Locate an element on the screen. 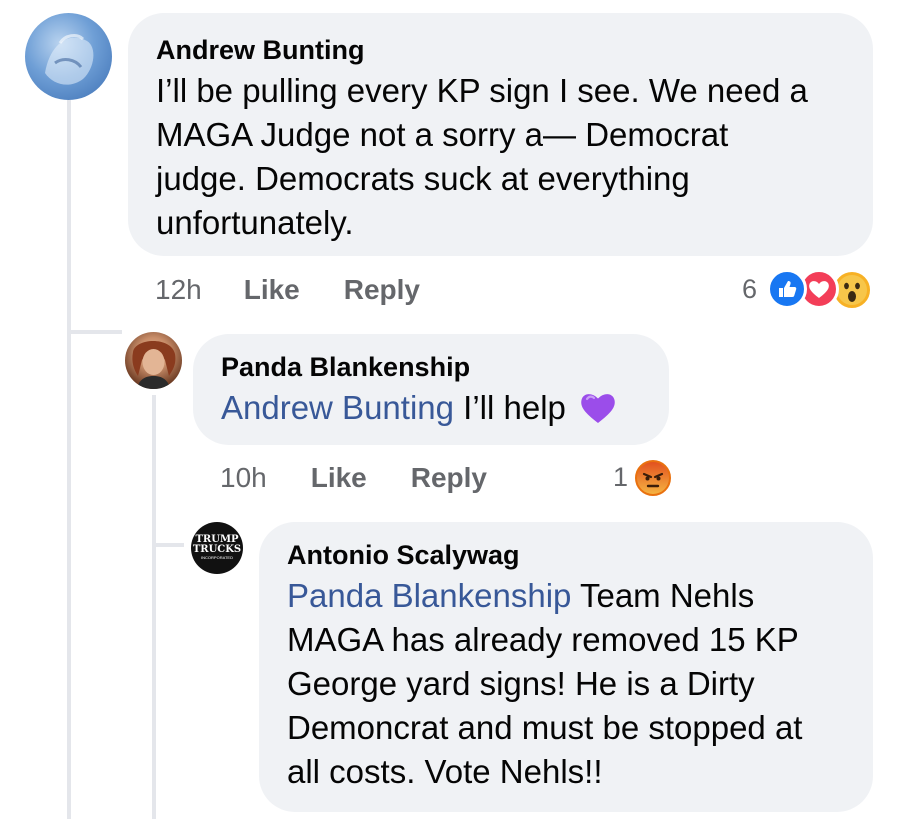 The width and height of the screenshot is (900, 819). comment-timestamp: 12h is located at coordinates (178, 290).